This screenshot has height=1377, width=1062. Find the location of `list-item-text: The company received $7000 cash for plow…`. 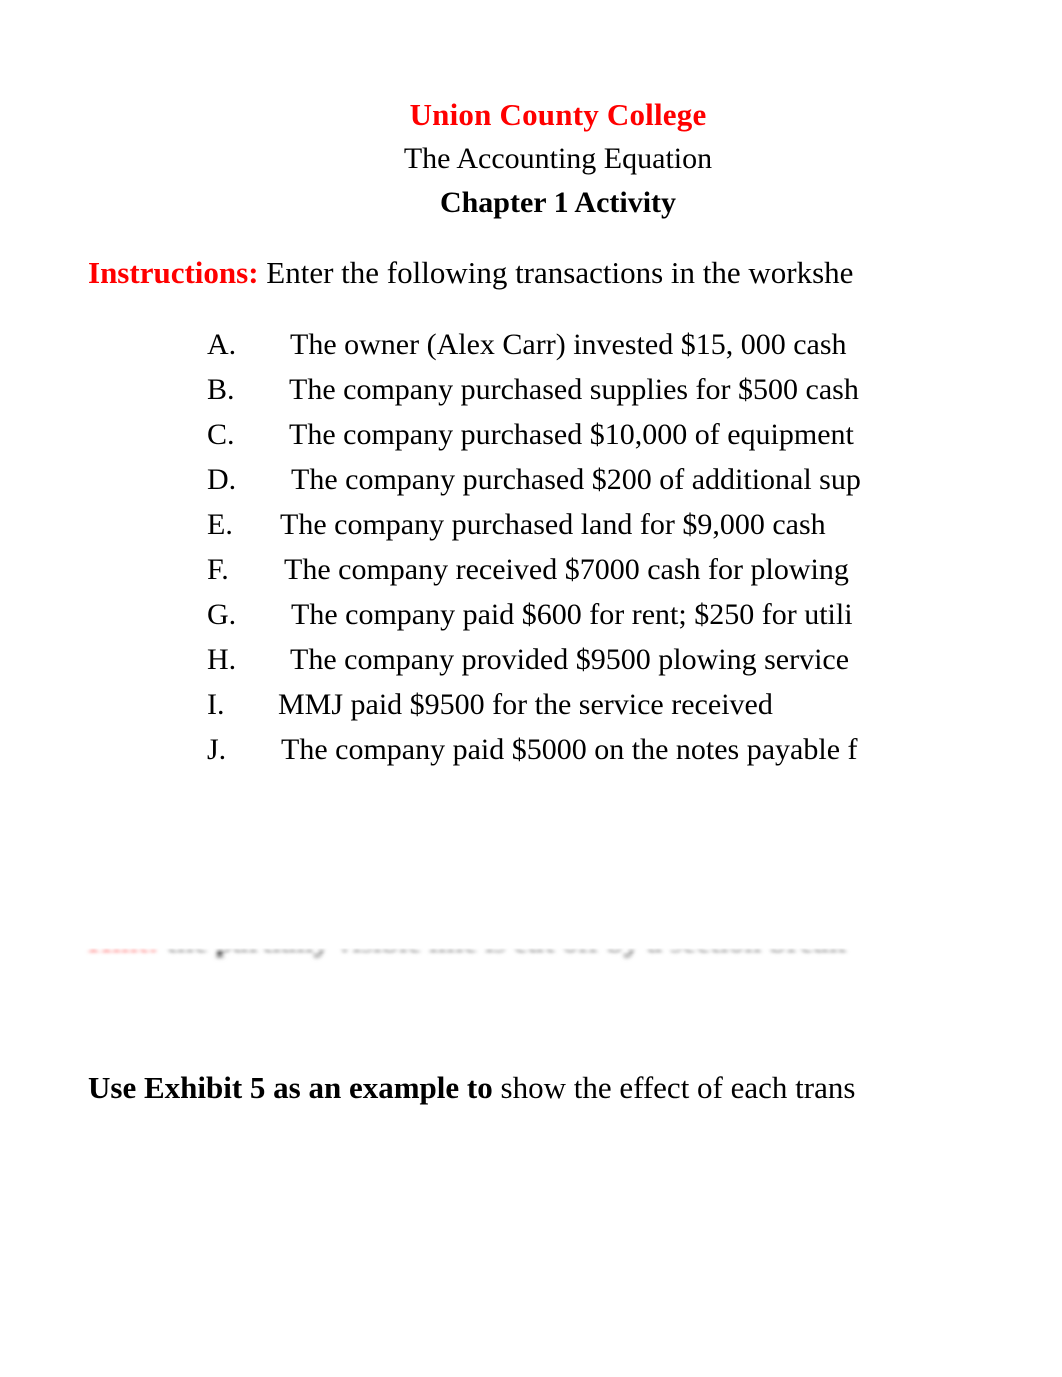

list-item-text: The company received $7000 cash for plow… is located at coordinates (566, 569).